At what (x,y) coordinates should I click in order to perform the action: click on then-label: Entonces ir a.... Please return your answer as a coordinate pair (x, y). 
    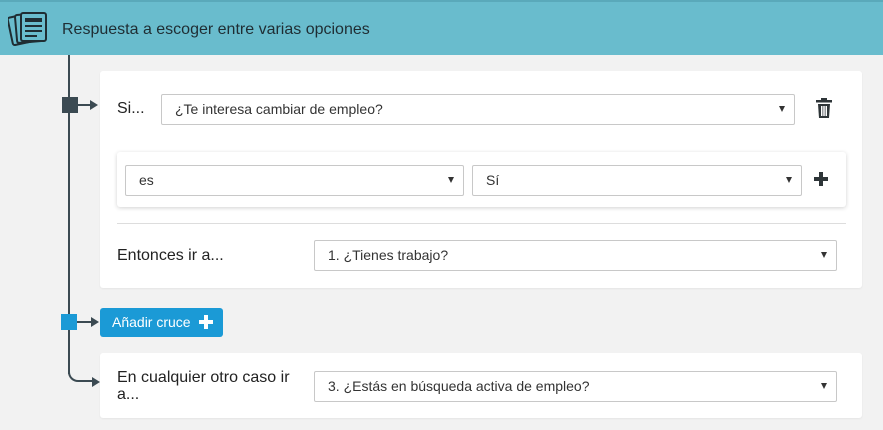
    Looking at the image, I should click on (170, 255).